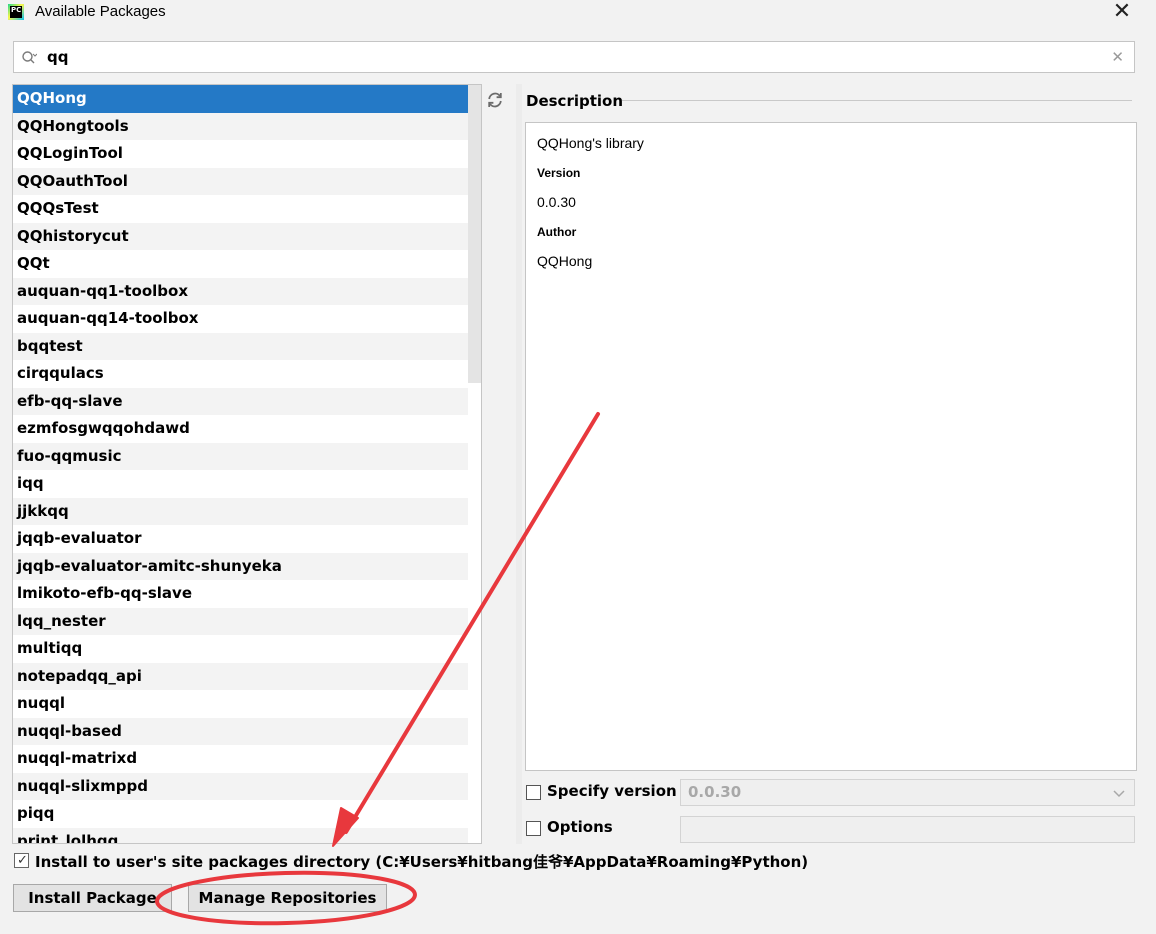 This screenshot has width=1156, height=934. What do you see at coordinates (533, 828) in the screenshot?
I see `options-checkbox` at bounding box center [533, 828].